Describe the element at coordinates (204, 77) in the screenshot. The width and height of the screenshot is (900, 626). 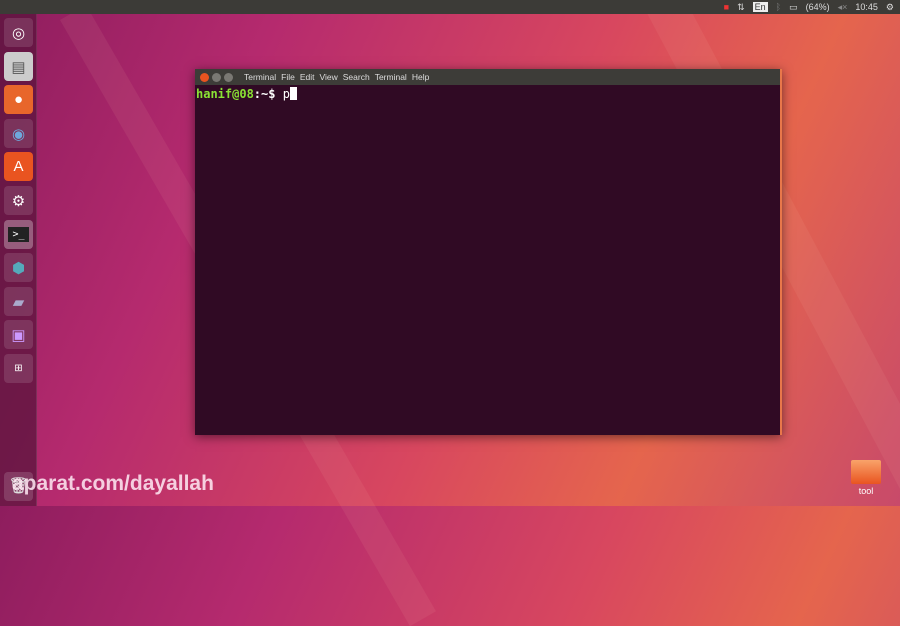
I see `close-button` at that location.